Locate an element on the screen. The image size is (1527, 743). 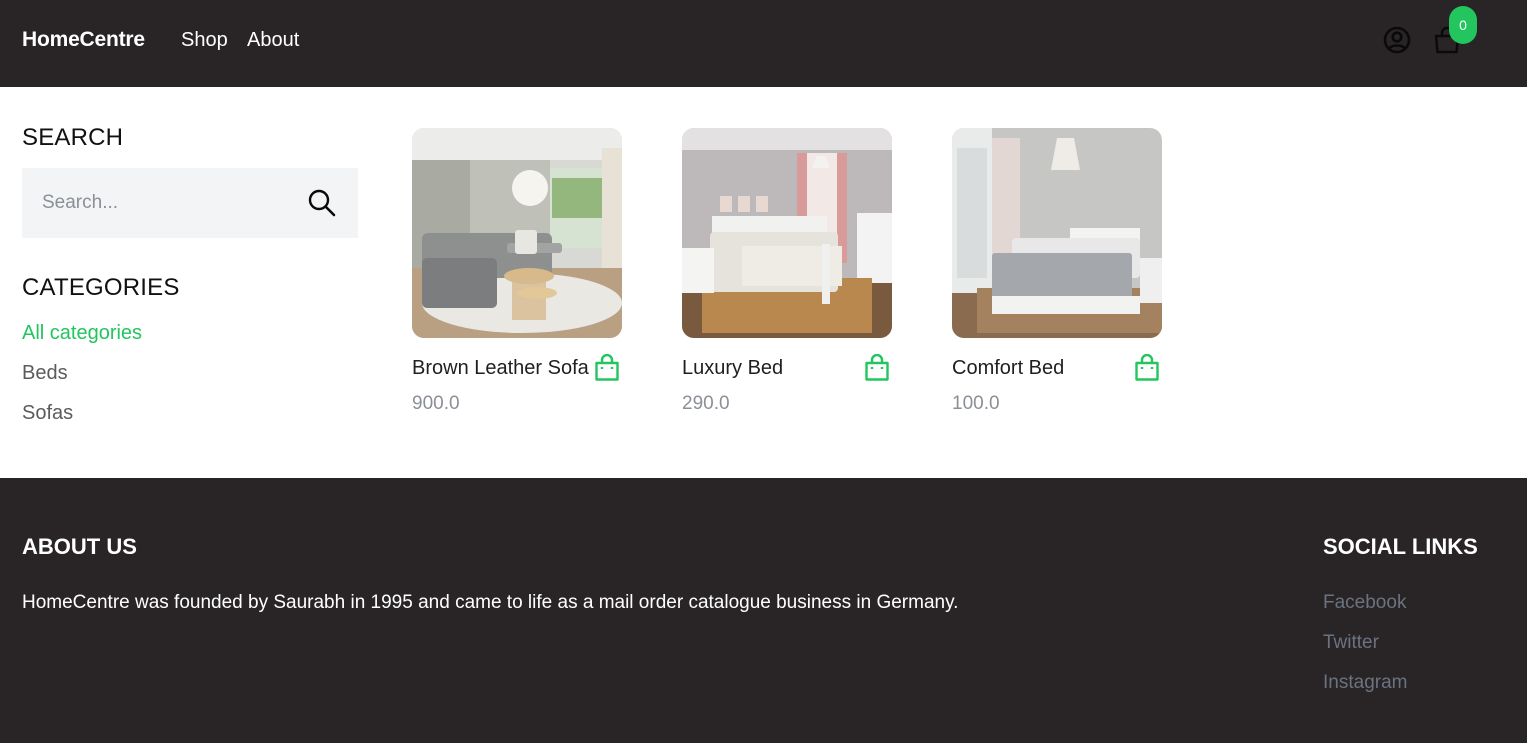
product-price: 100.0 is located at coordinates (976, 403).